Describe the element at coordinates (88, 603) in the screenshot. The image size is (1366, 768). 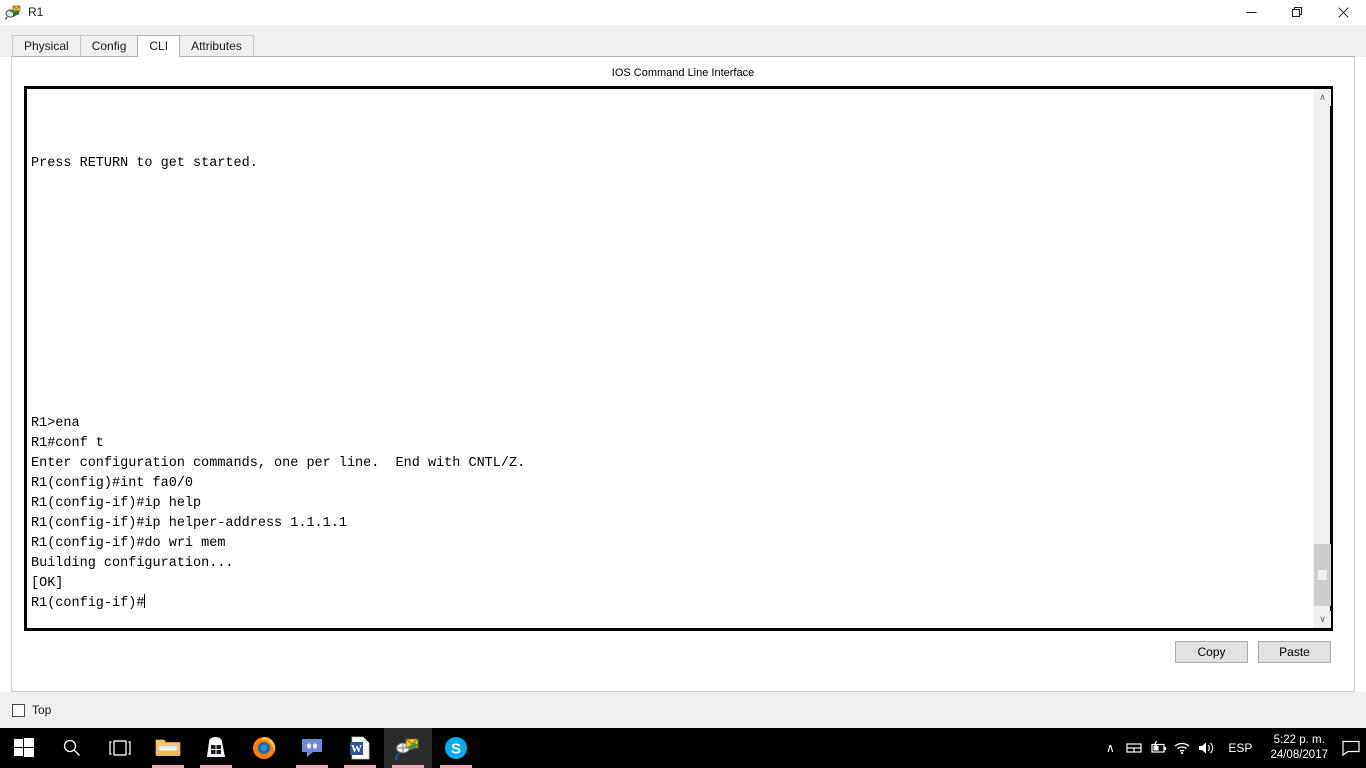
I see `terminal-prompt: R1(config-if)#` at that location.